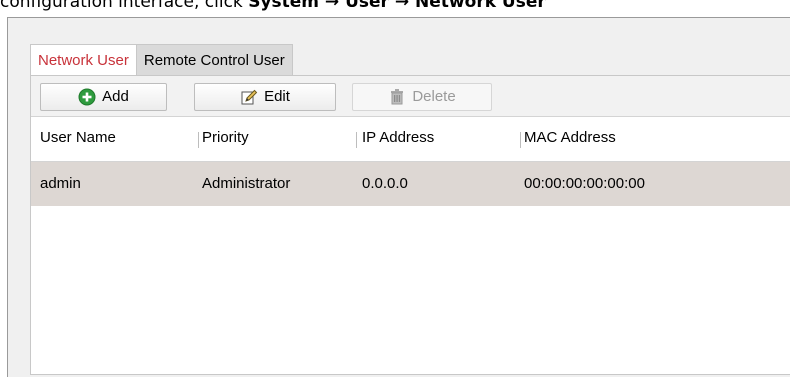 The width and height of the screenshot is (790, 377). I want to click on delete-button-label: Delete, so click(434, 96).